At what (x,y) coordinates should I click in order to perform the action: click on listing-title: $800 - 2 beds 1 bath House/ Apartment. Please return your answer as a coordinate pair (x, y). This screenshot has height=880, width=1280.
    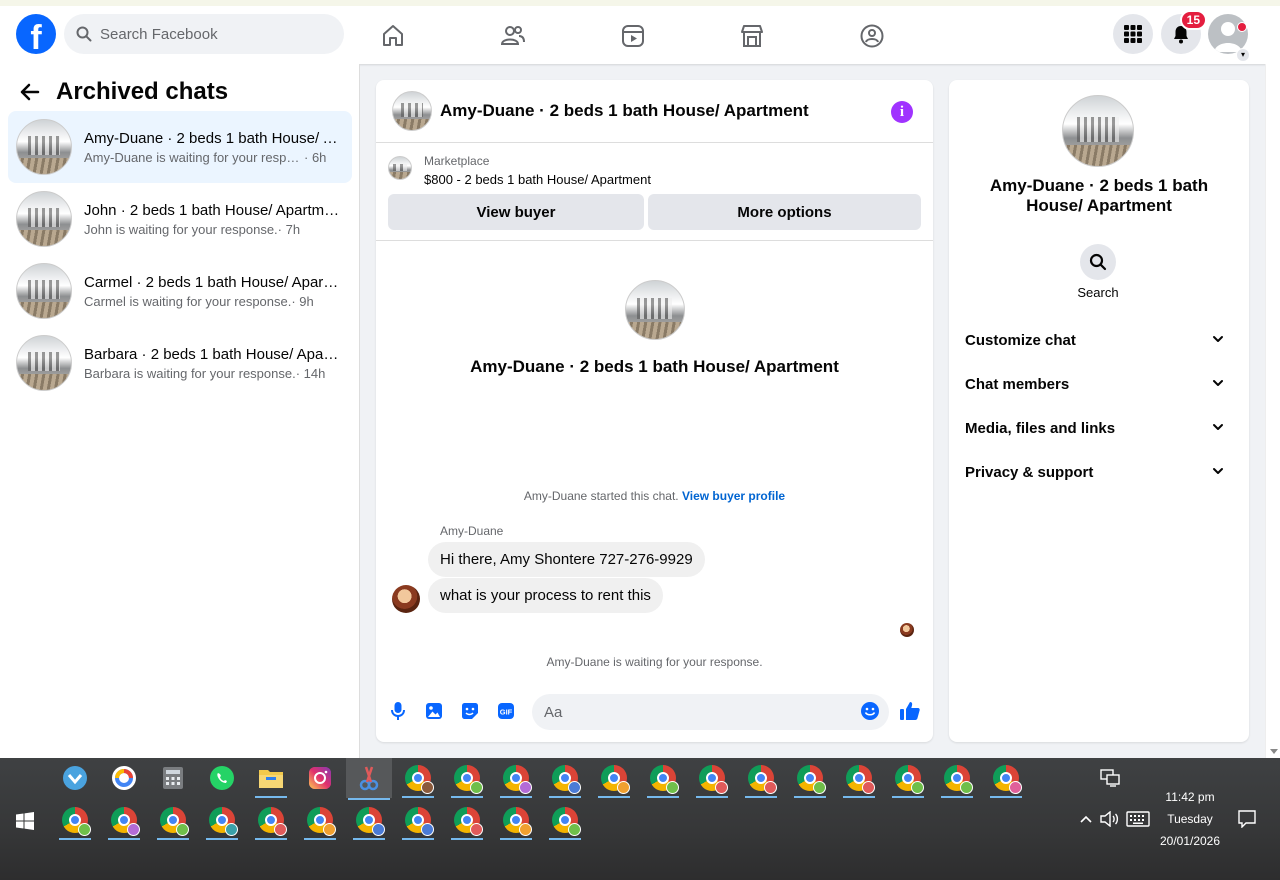
    Looking at the image, I should click on (537, 179).